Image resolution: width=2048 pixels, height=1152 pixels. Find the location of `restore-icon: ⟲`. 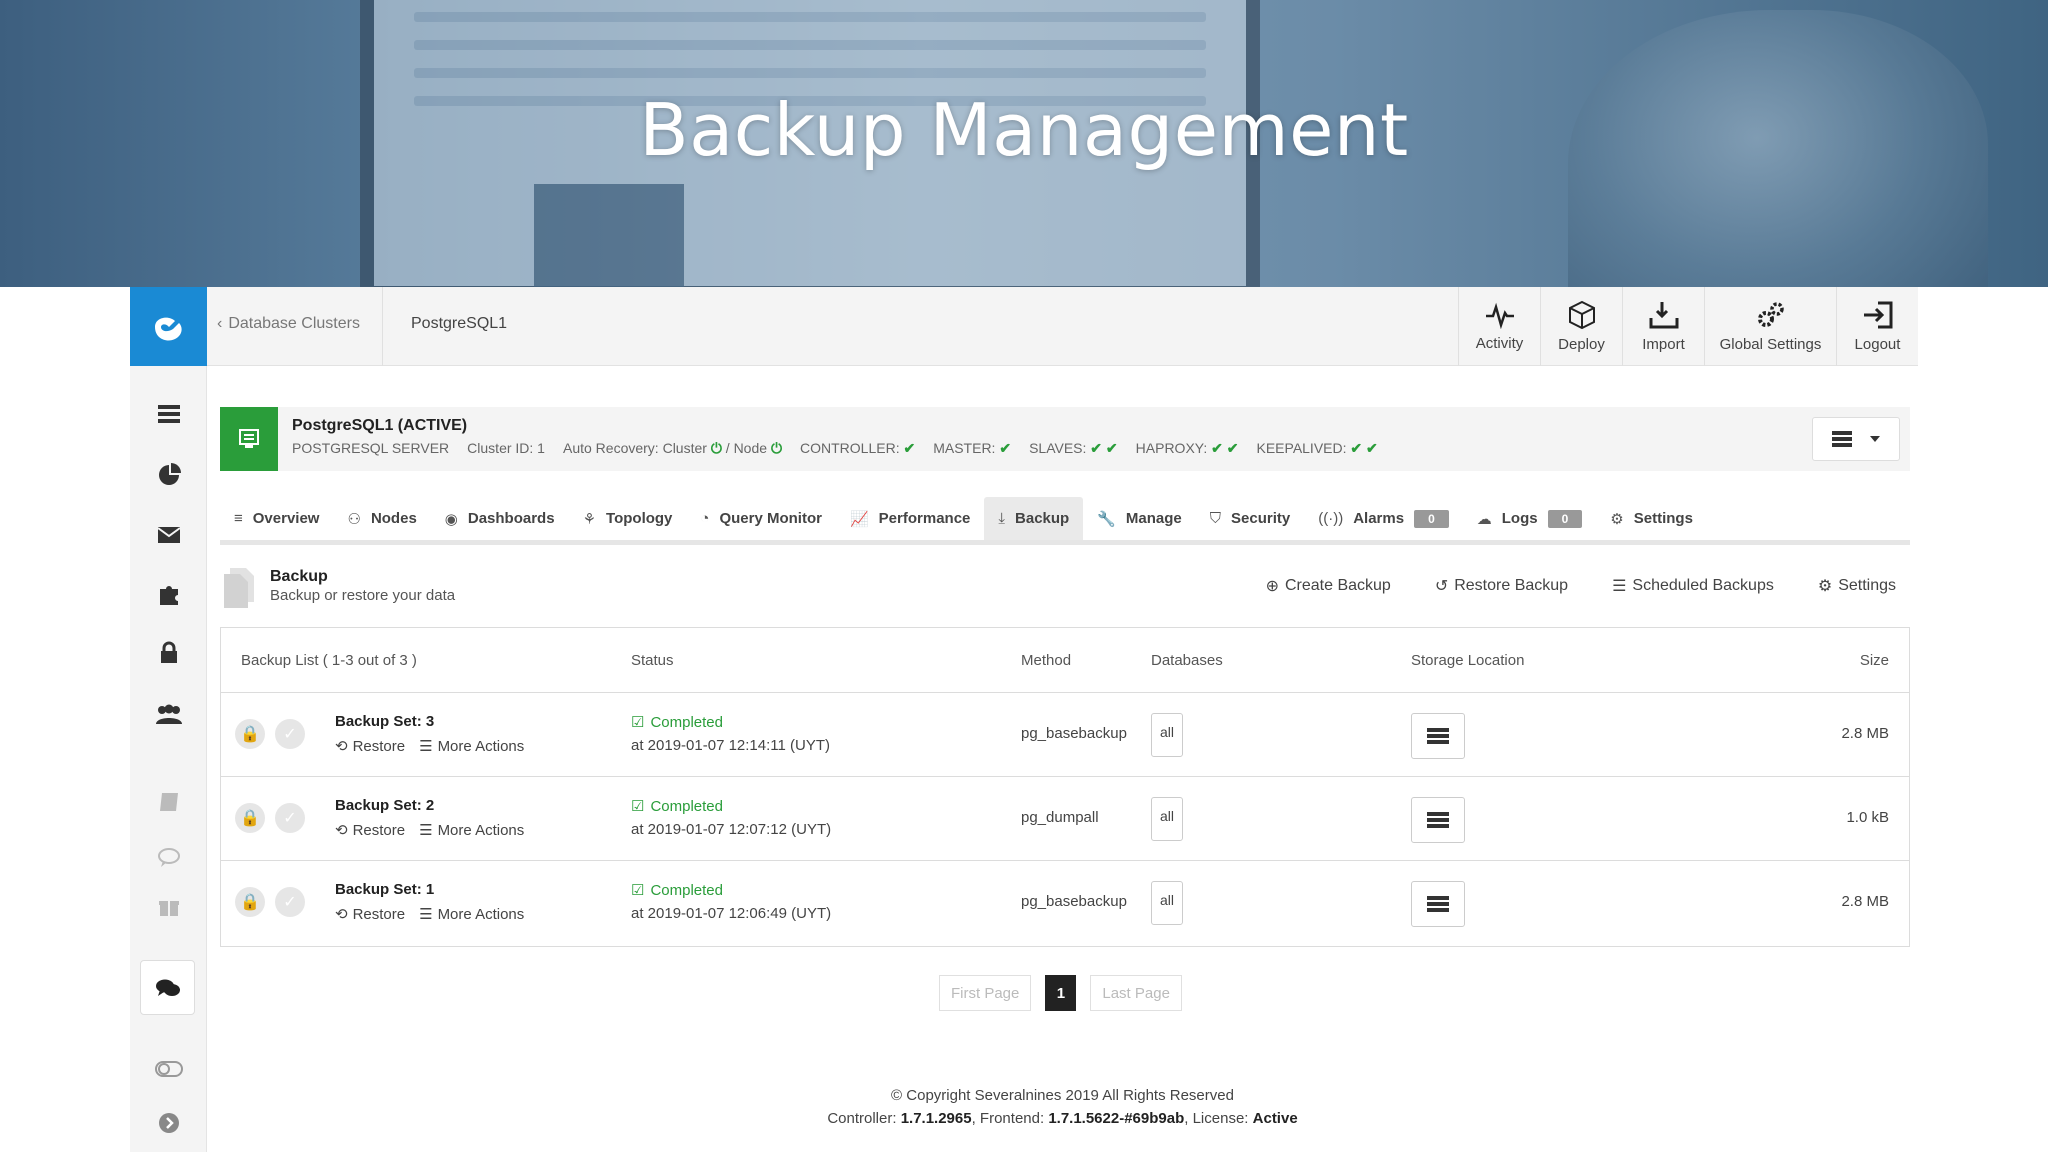

restore-icon: ⟲ is located at coordinates (341, 914).